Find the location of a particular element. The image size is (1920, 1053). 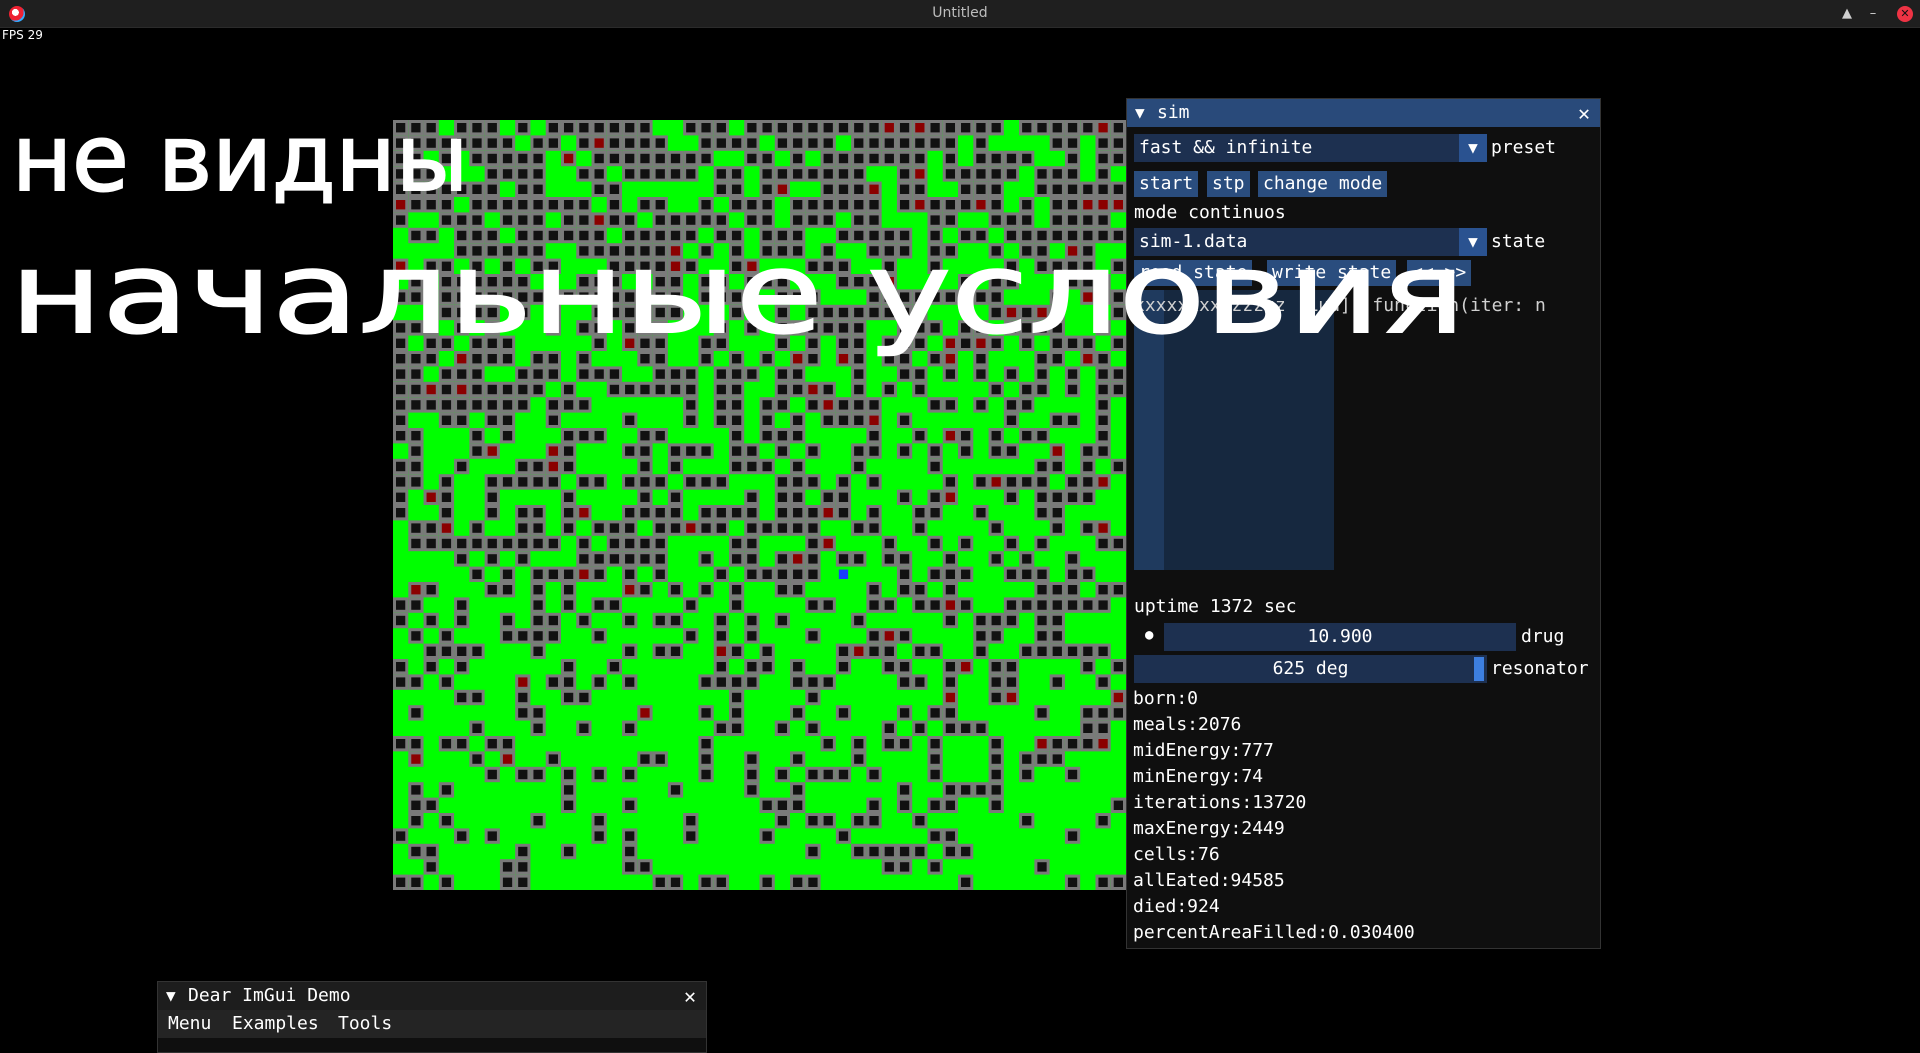

stp-button: stp is located at coordinates (1228, 184).